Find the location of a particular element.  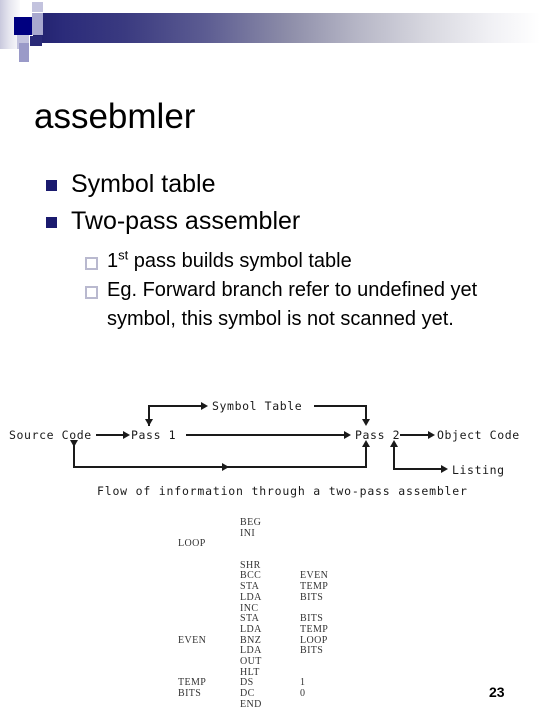

code-row: END is located at coordinates (269, 704).